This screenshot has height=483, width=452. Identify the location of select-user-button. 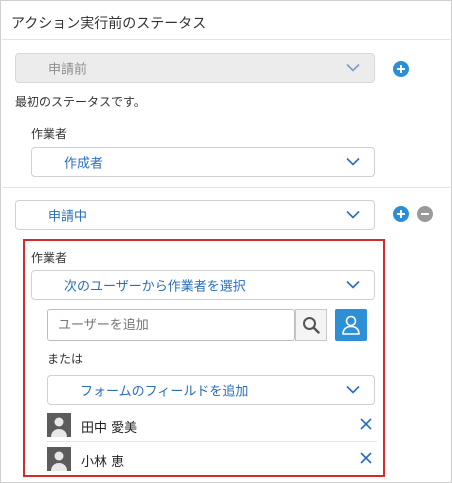
(351, 325).